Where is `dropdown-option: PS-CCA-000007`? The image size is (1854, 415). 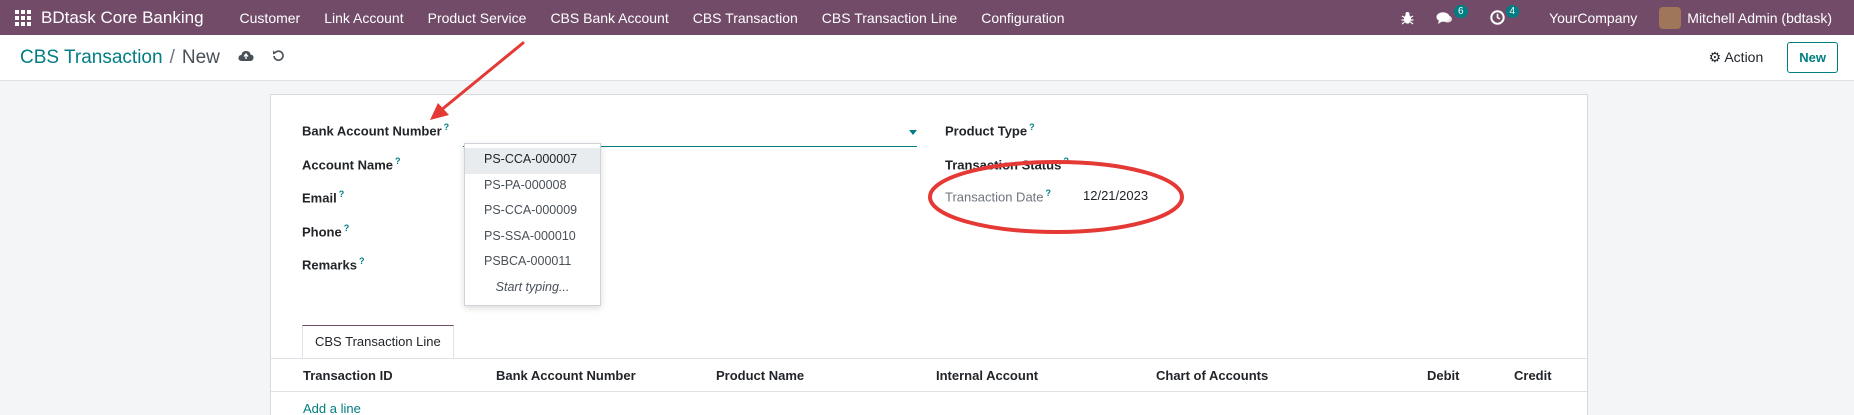
dropdown-option: PS-CCA-000007 is located at coordinates (532, 161).